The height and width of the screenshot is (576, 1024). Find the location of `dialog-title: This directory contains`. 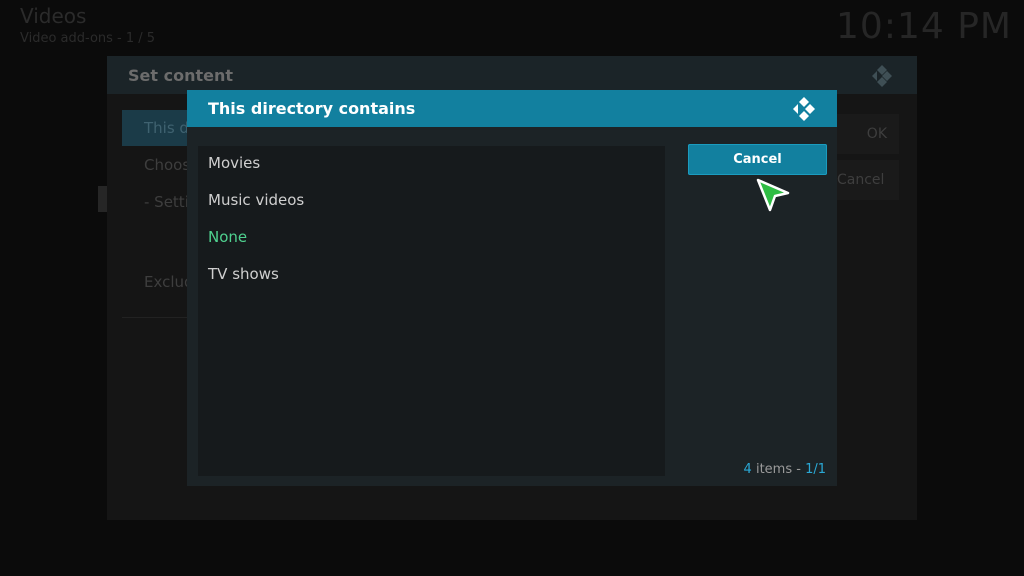

dialog-title: This directory contains is located at coordinates (312, 108).